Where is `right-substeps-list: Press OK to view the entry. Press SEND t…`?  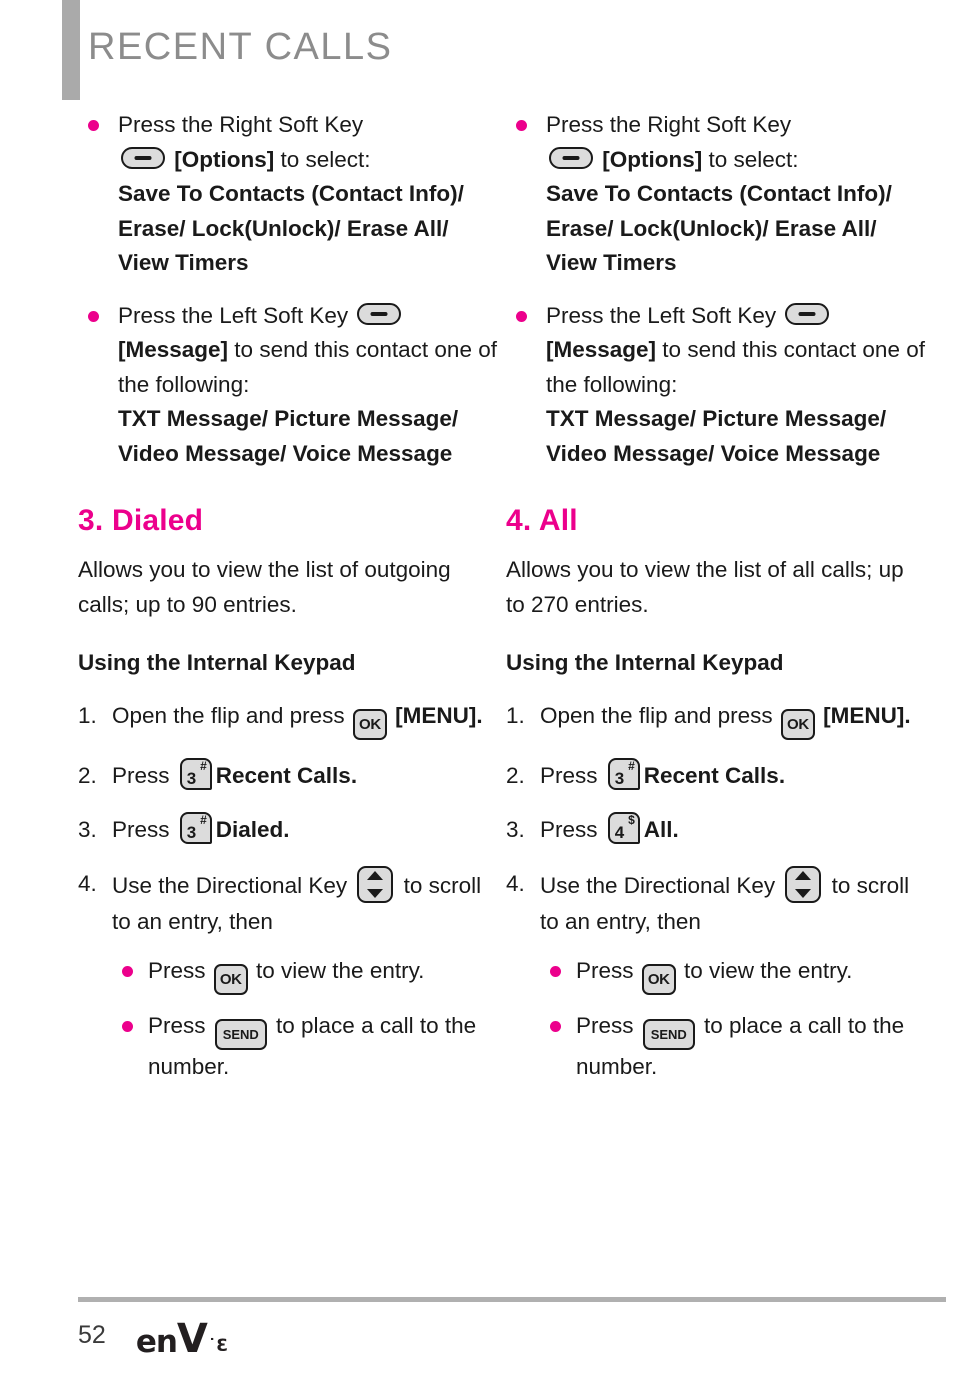 right-substeps-list: Press OK to view the entry. Press SEND t… is located at coordinates (733, 1019).